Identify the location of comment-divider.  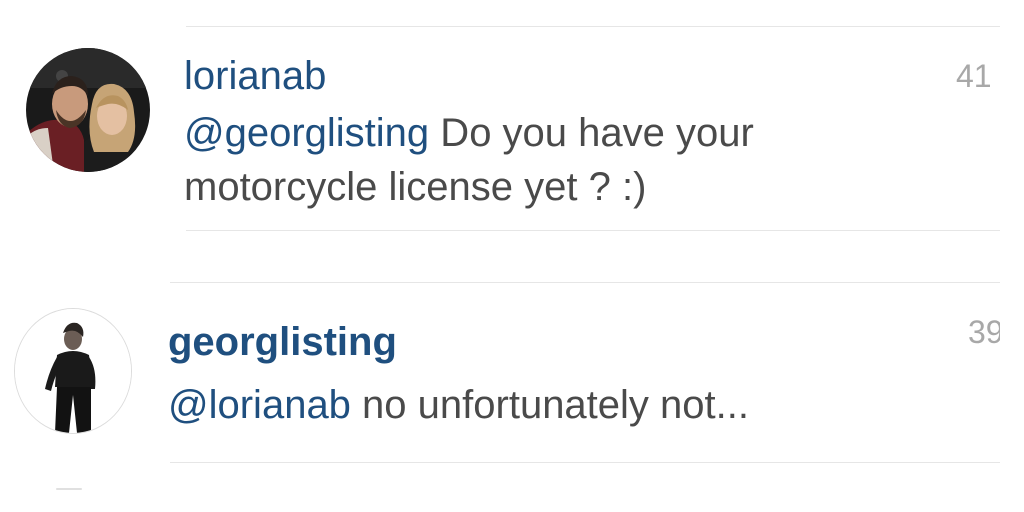
(585, 462).